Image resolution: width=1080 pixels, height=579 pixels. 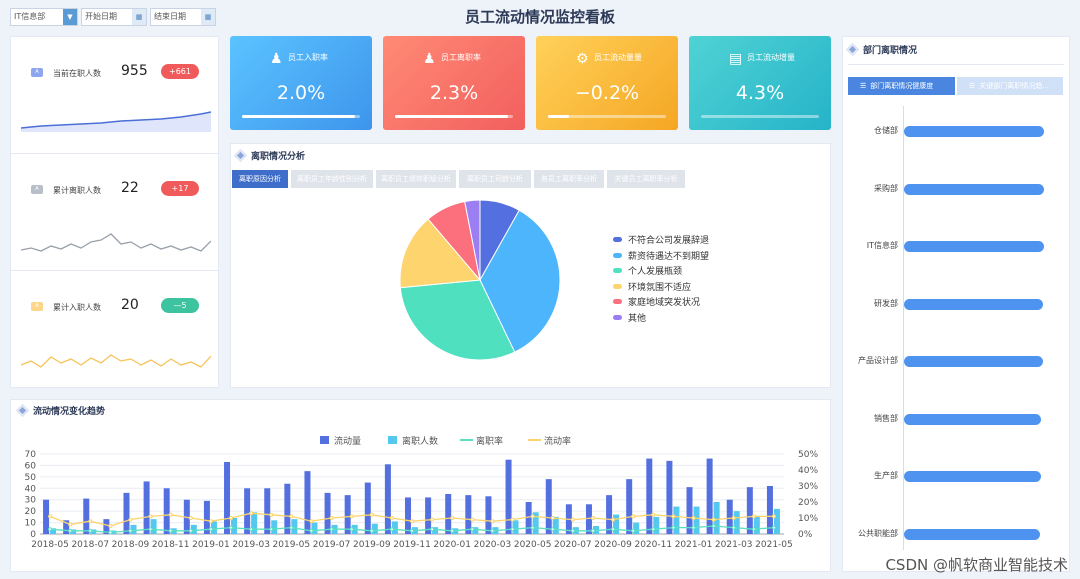 What do you see at coordinates (31, 455) in the screenshot?
I see `y-tick-label-left: 70` at bounding box center [31, 455].